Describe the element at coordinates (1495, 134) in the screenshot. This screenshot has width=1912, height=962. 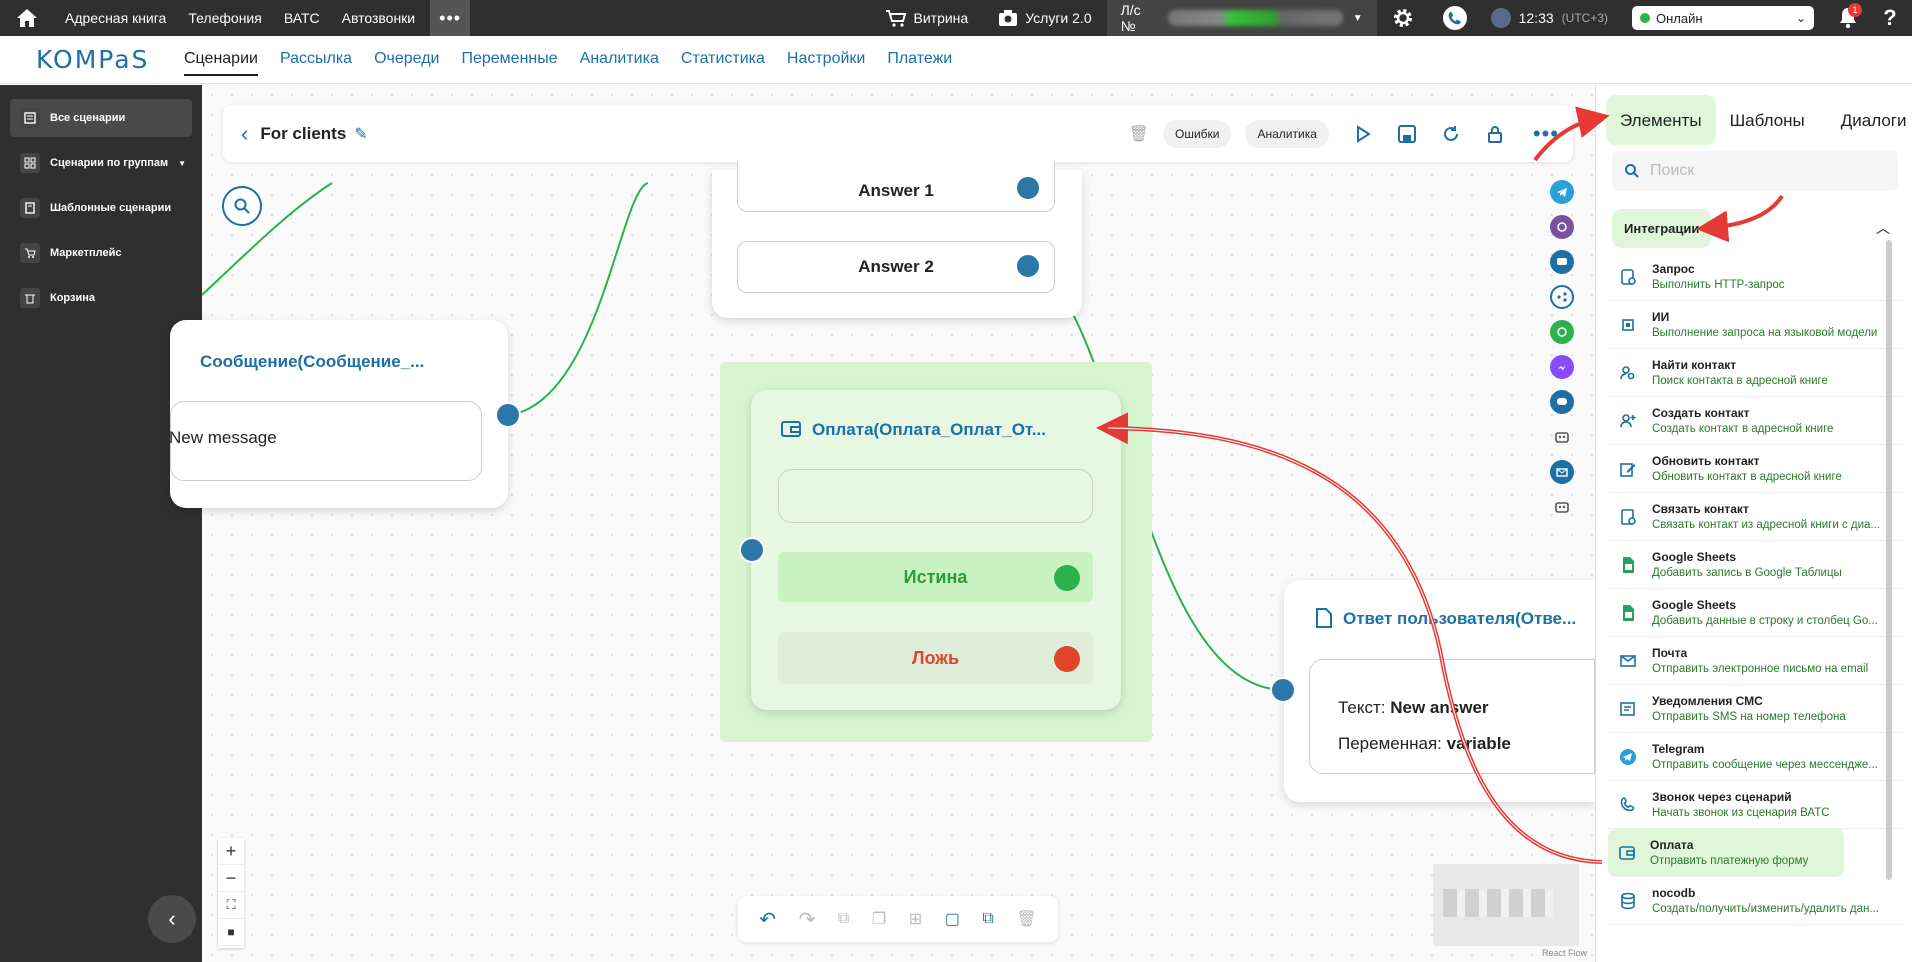
I see `lock-icon` at that location.